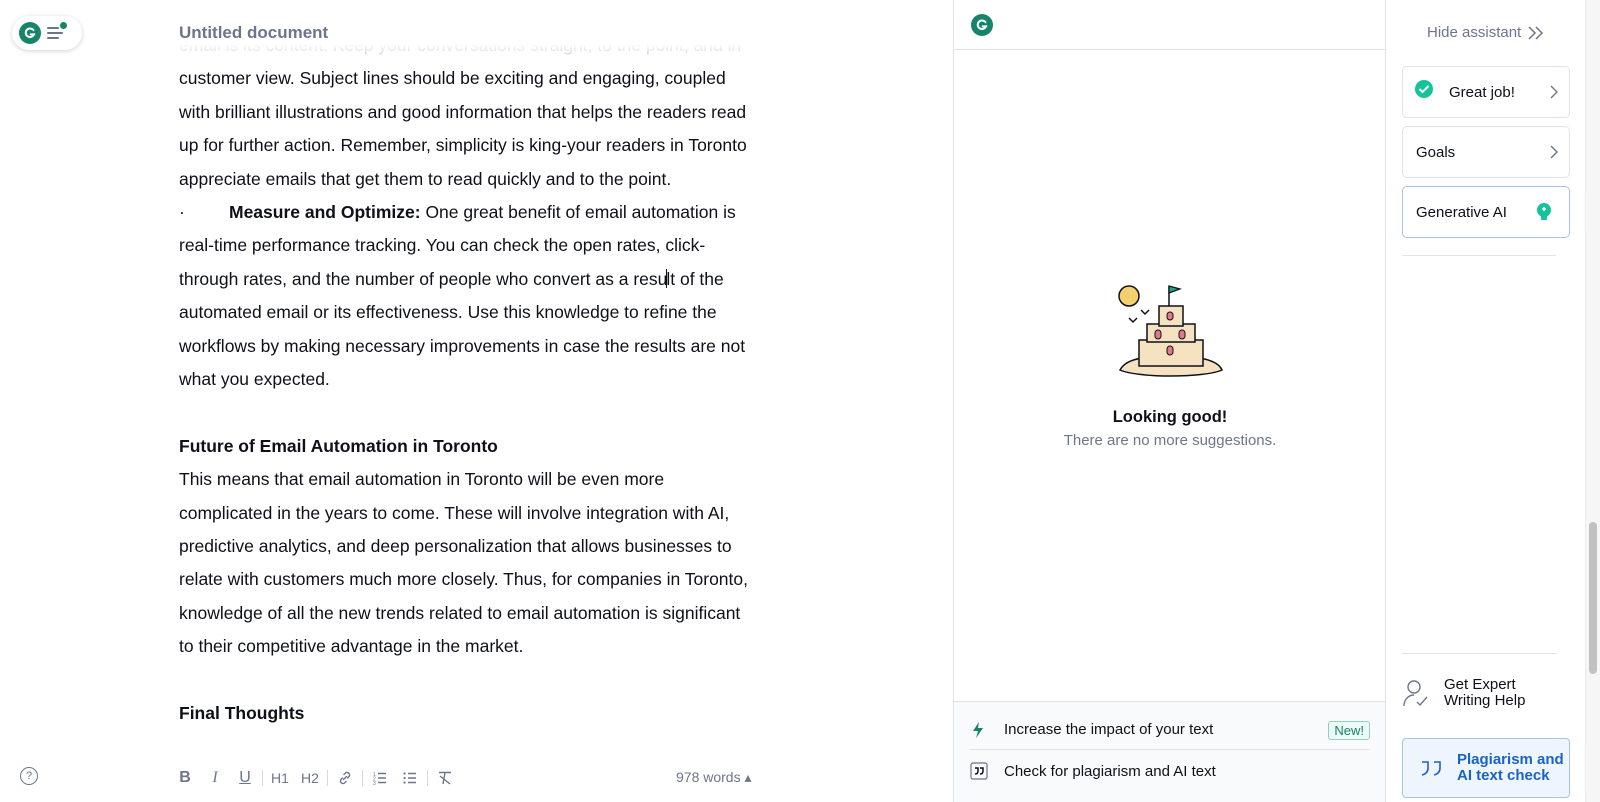 This screenshot has height=802, width=1600. I want to click on plagiarism-check-button: Plagiarism and AI text check, so click(1486, 768).